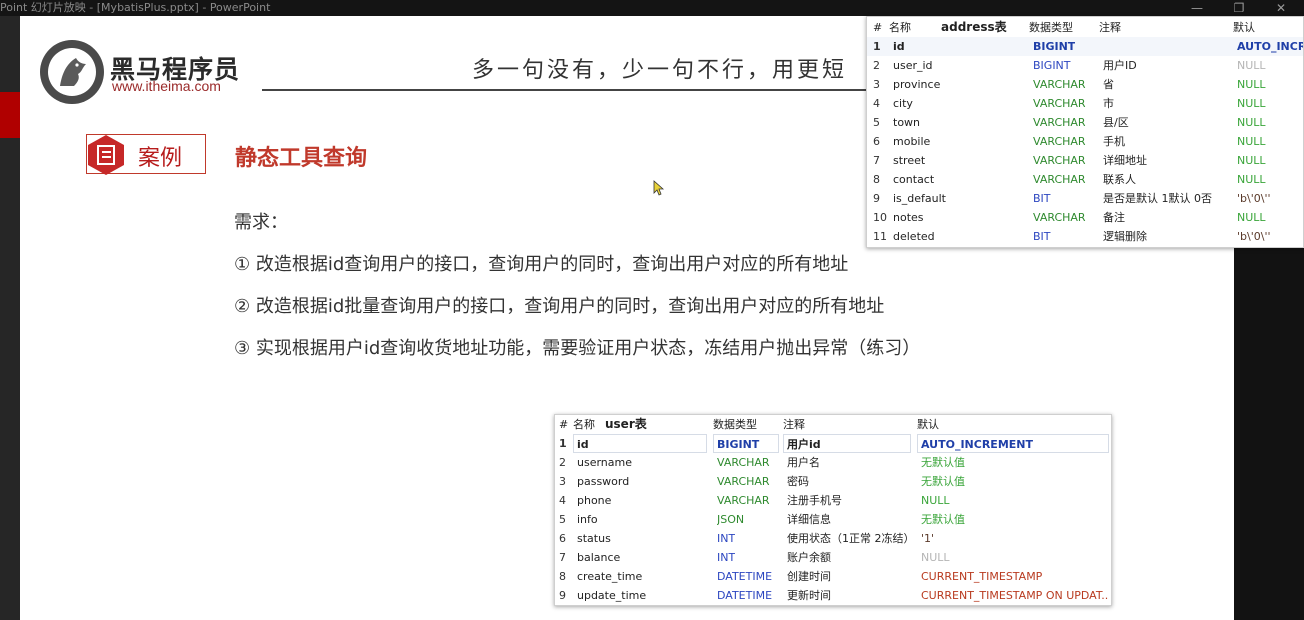 Image resolution: width=1304 pixels, height=620 pixels. I want to click on row-name: contact, so click(914, 179).